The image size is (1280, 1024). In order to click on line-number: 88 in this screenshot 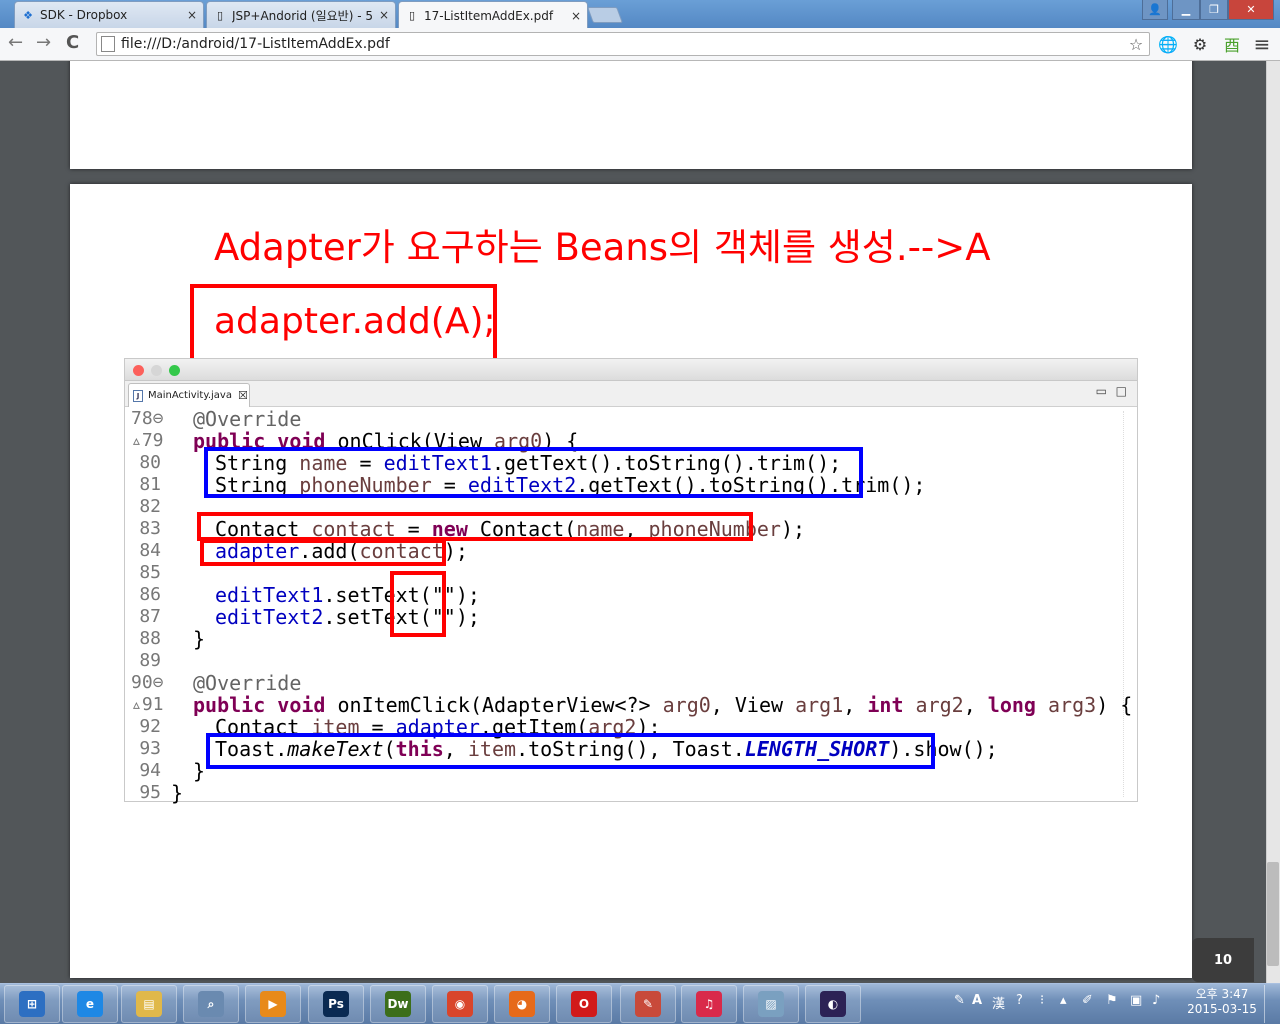, I will do `click(150, 638)`.